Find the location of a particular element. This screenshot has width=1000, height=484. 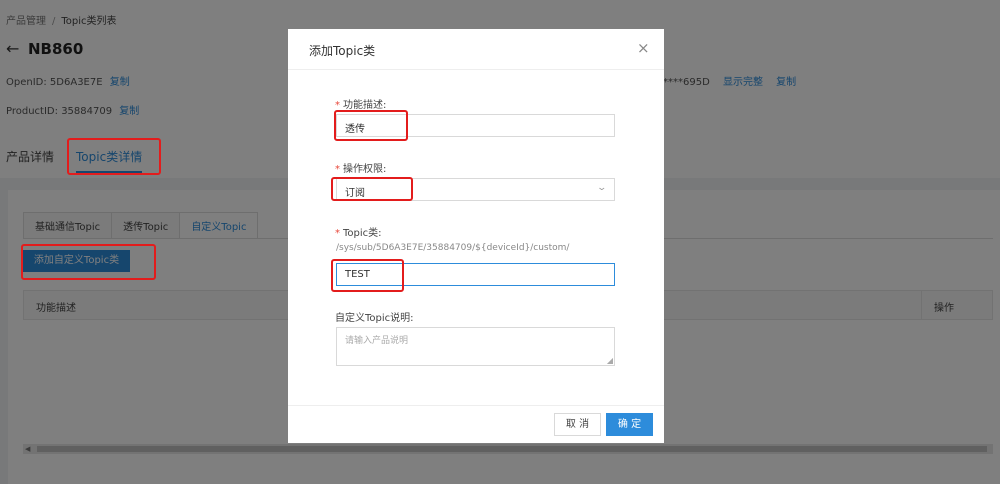

chevron-down-icon: ⌄ is located at coordinates (602, 188).